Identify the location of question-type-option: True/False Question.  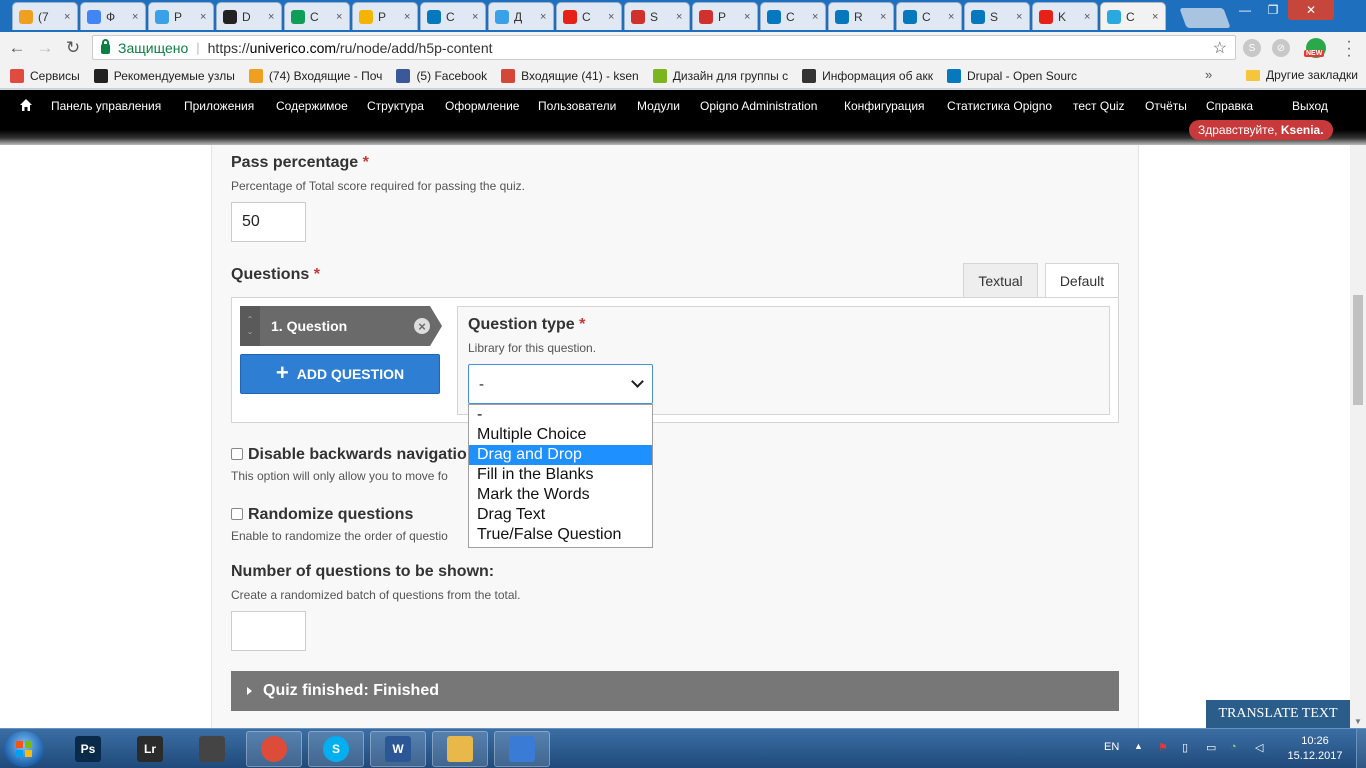
(560, 535).